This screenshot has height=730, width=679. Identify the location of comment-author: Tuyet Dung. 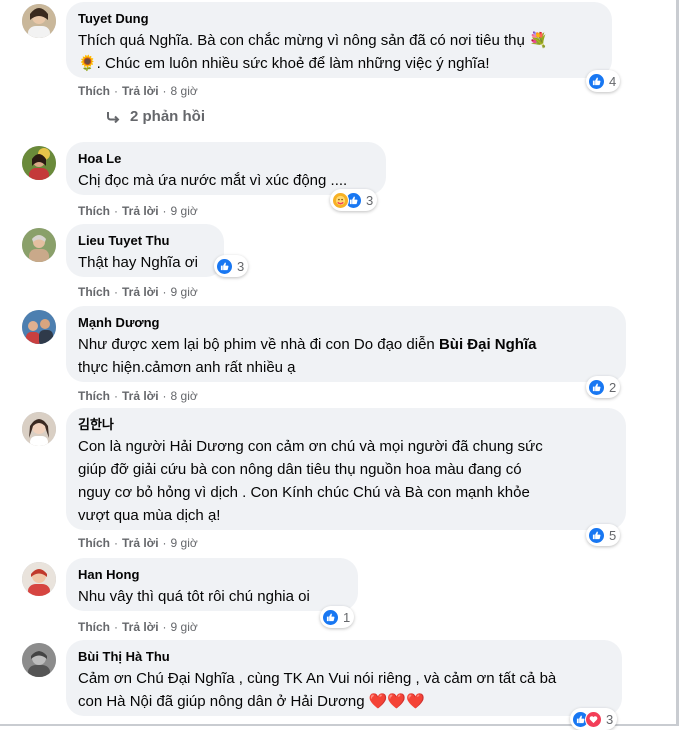
(339, 18).